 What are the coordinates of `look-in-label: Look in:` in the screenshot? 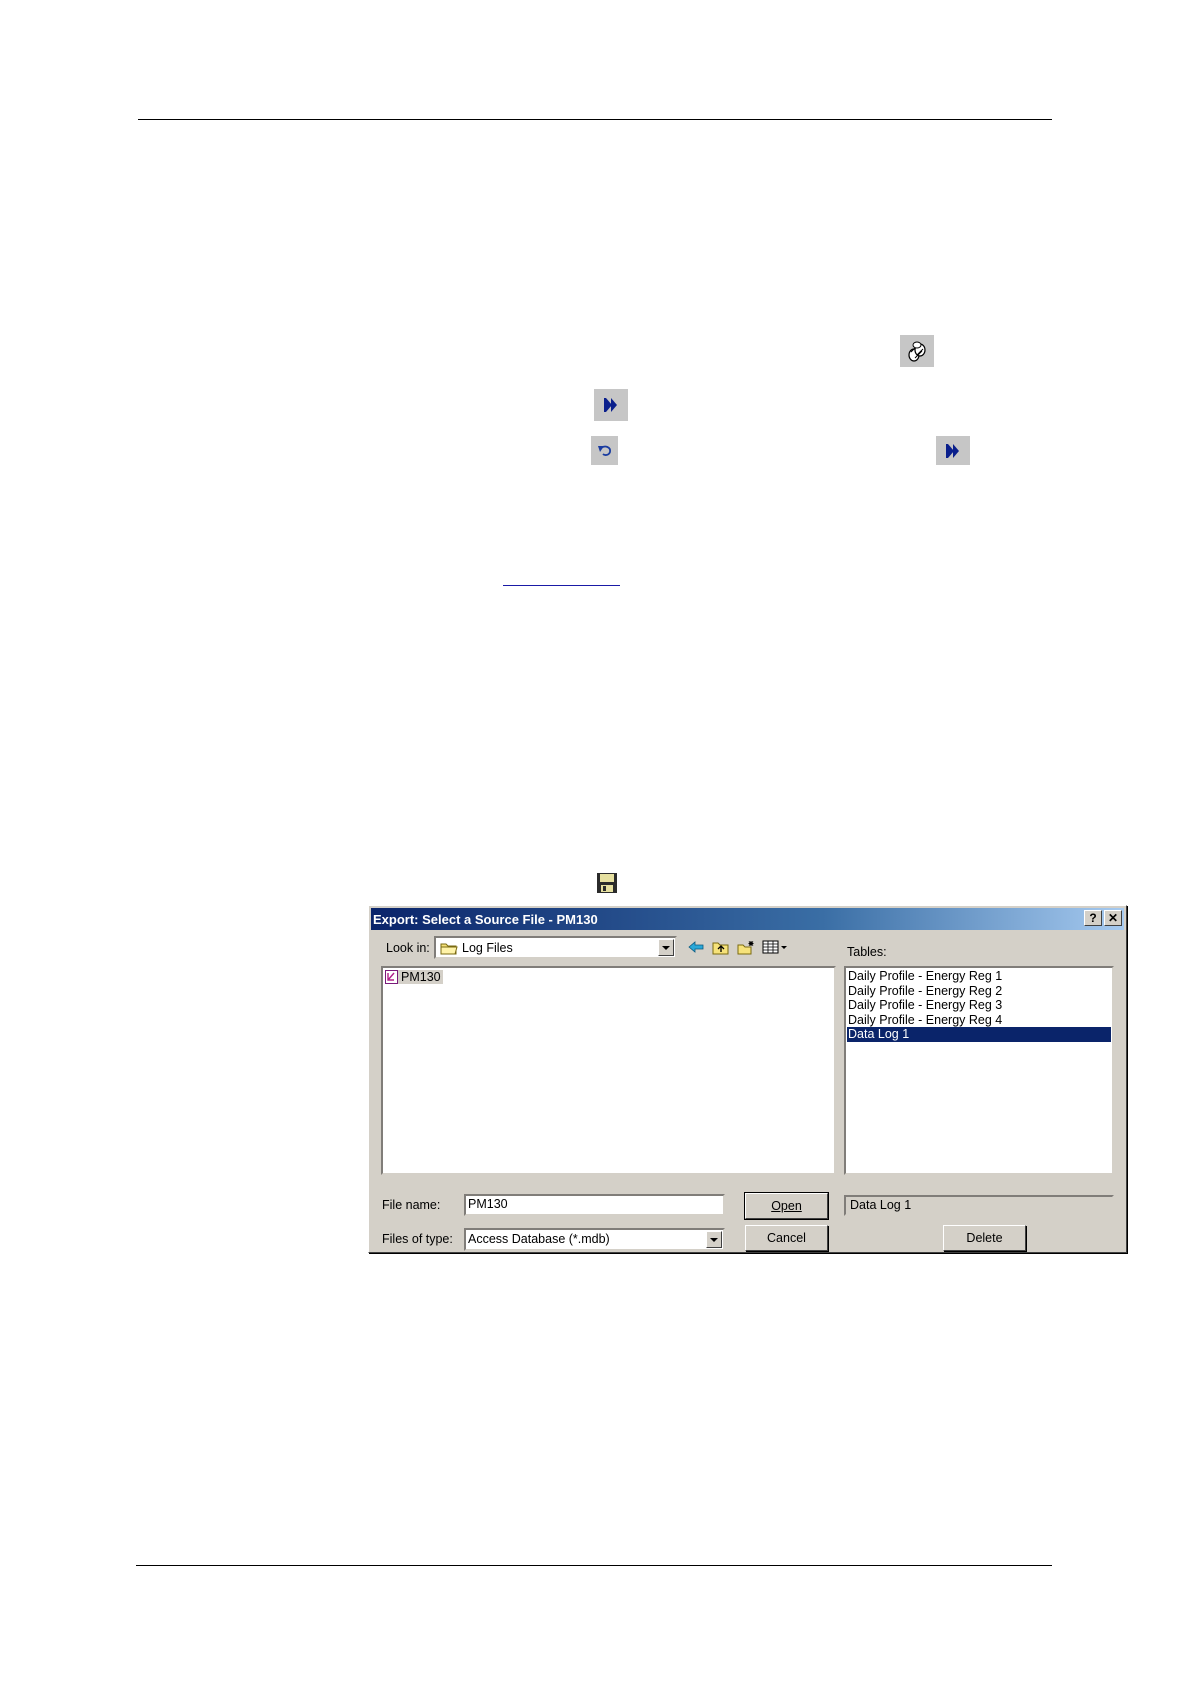 It's located at (408, 948).